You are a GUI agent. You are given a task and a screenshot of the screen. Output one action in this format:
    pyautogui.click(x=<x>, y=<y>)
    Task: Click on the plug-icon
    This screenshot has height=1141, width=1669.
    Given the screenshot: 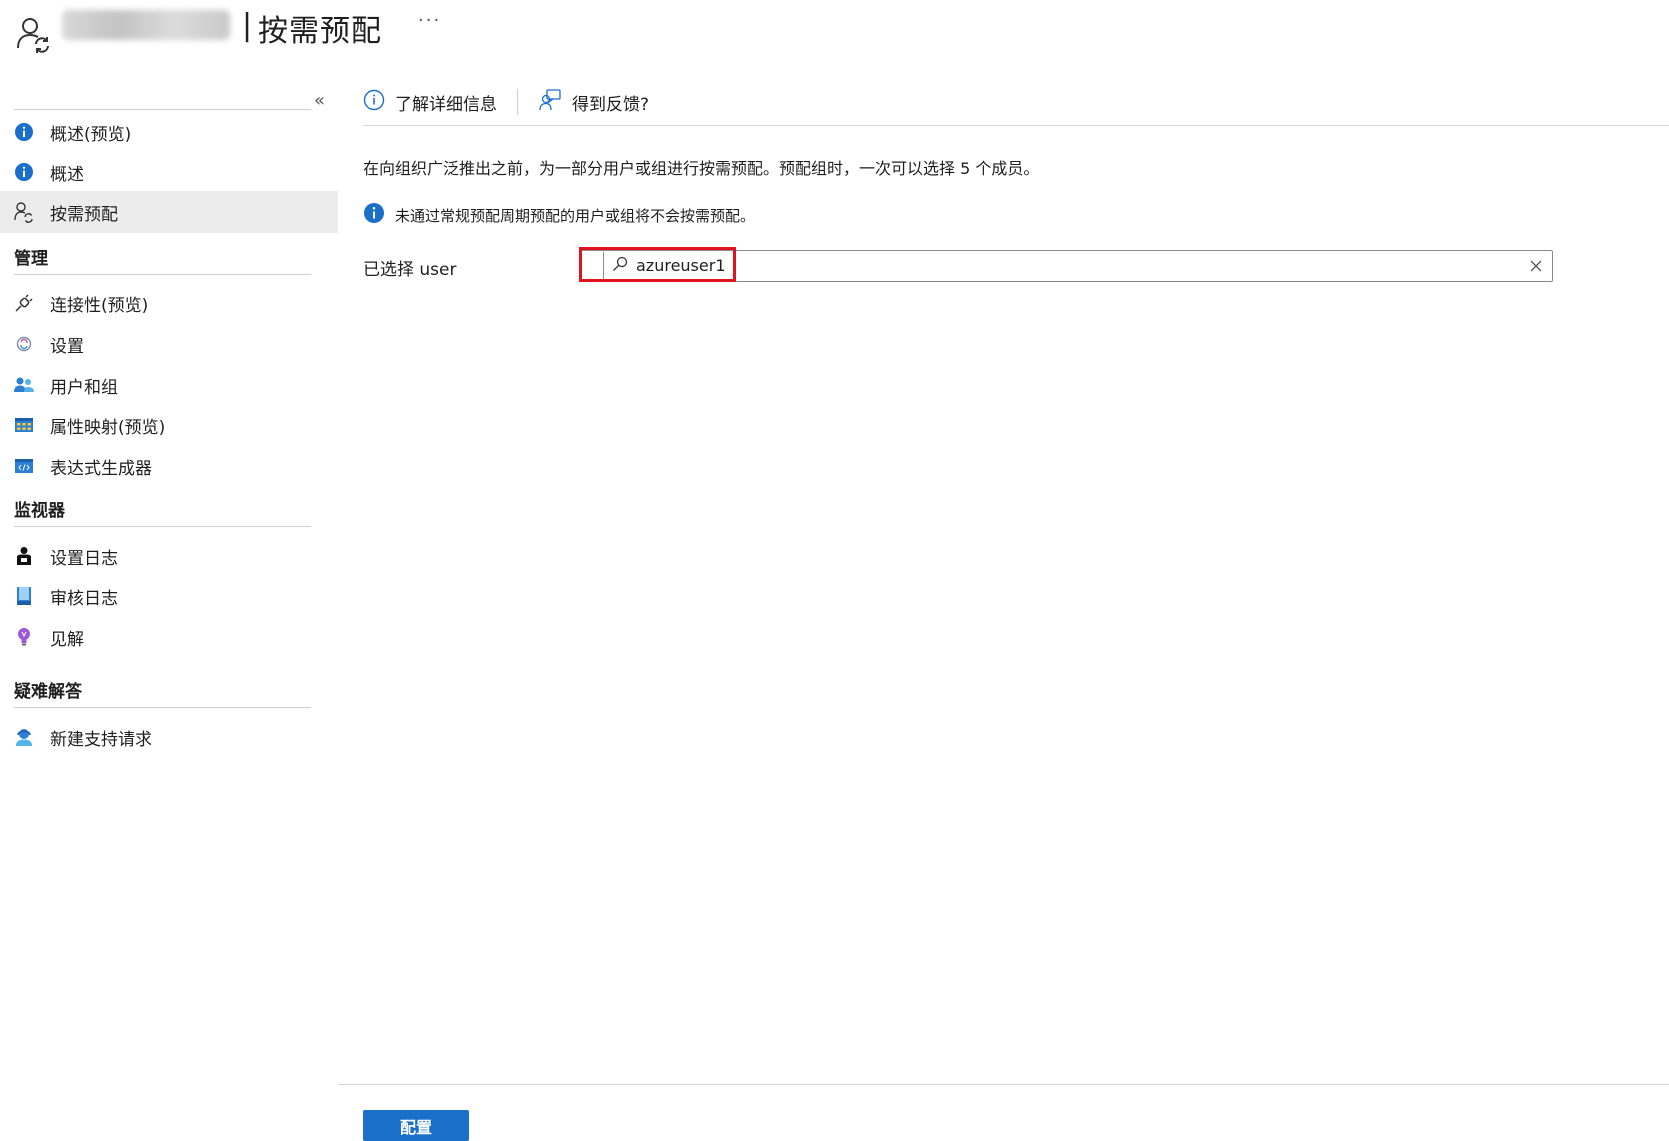 What is the action you would take?
    pyautogui.click(x=24, y=303)
    